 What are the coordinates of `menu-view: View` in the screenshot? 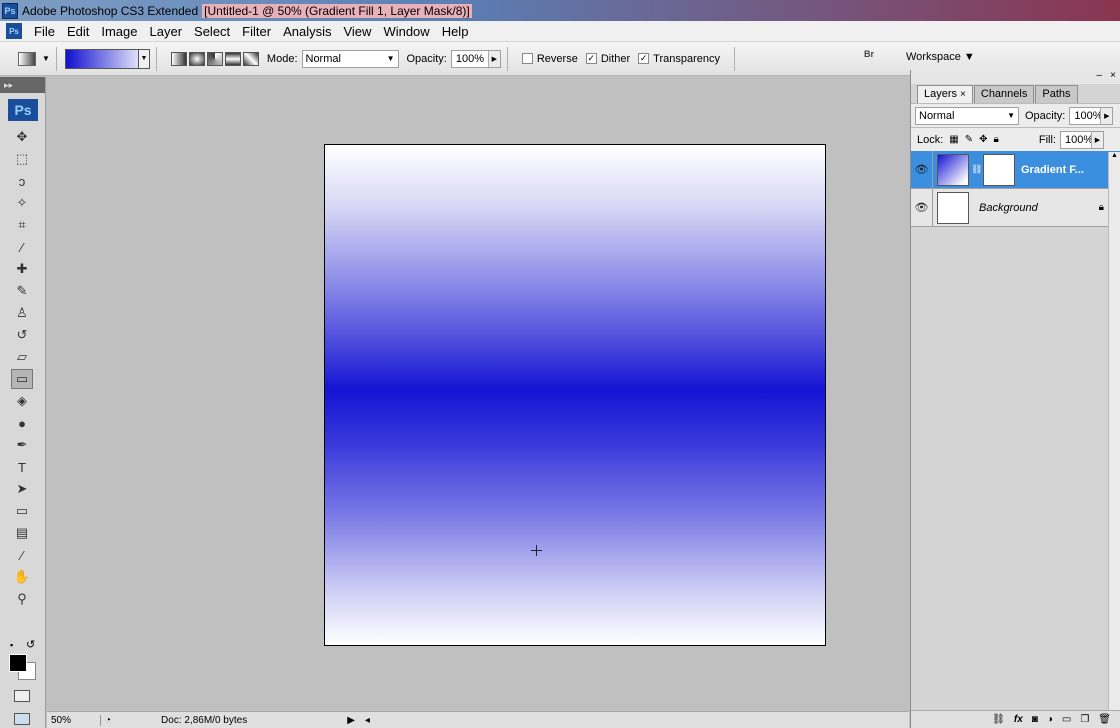 It's located at (357, 31).